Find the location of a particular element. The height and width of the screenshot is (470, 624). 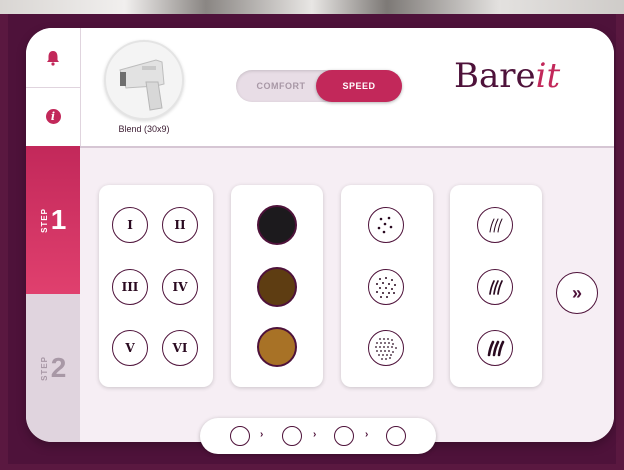

handpiece-selector is located at coordinates (144, 80).